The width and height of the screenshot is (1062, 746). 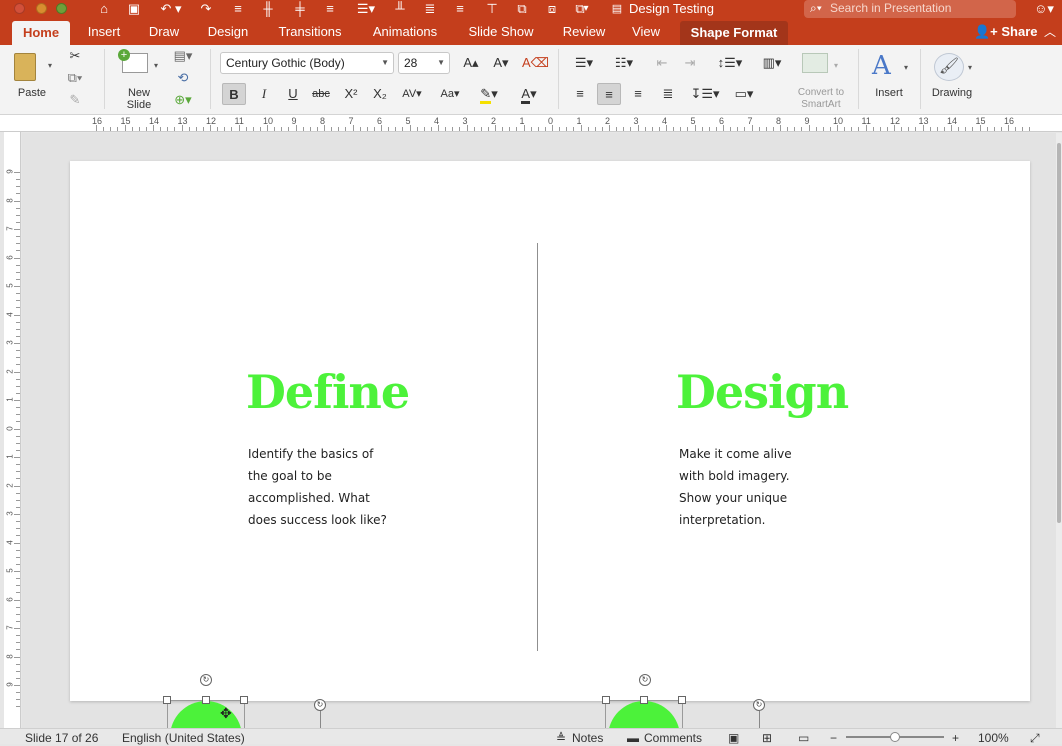 I want to click on superscript-button: X², so click(x=351, y=94).